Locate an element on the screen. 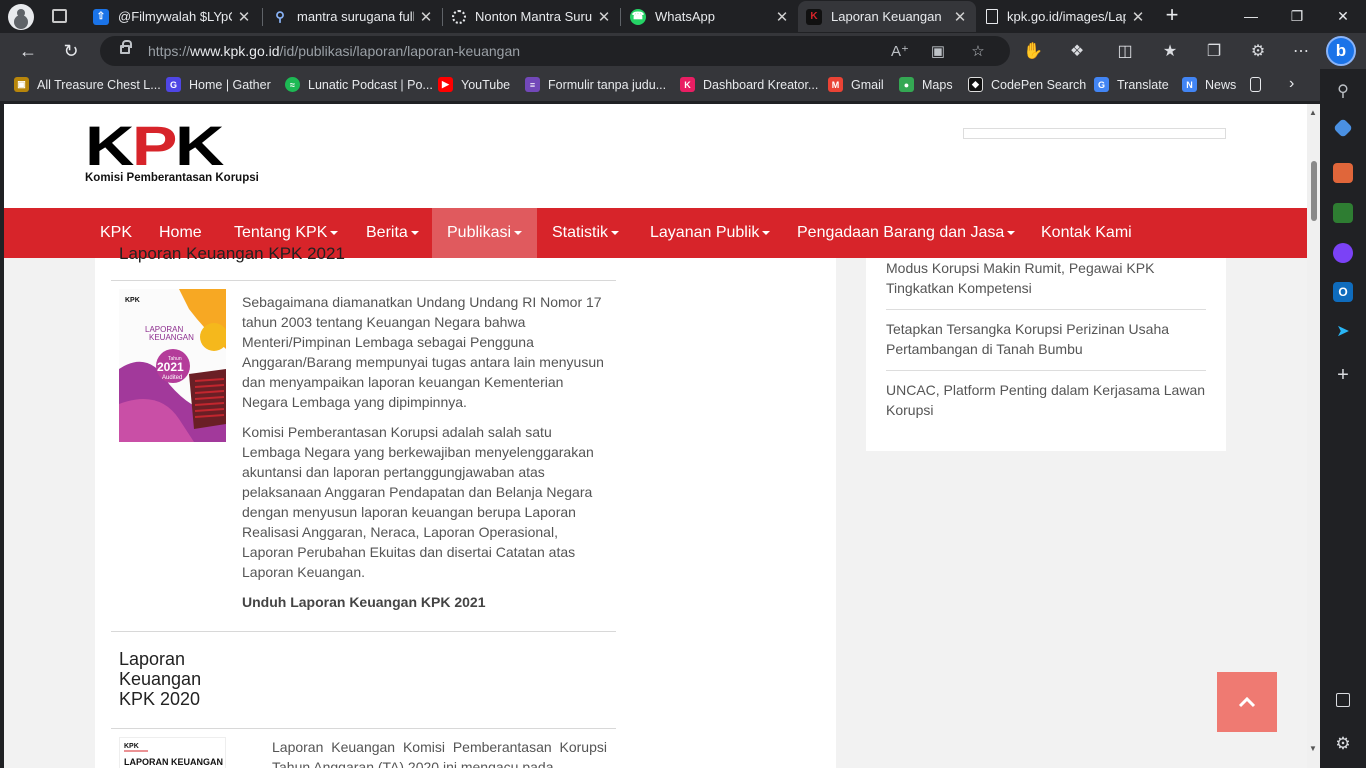  chevron-right-icon: › is located at coordinates (1291, 84).